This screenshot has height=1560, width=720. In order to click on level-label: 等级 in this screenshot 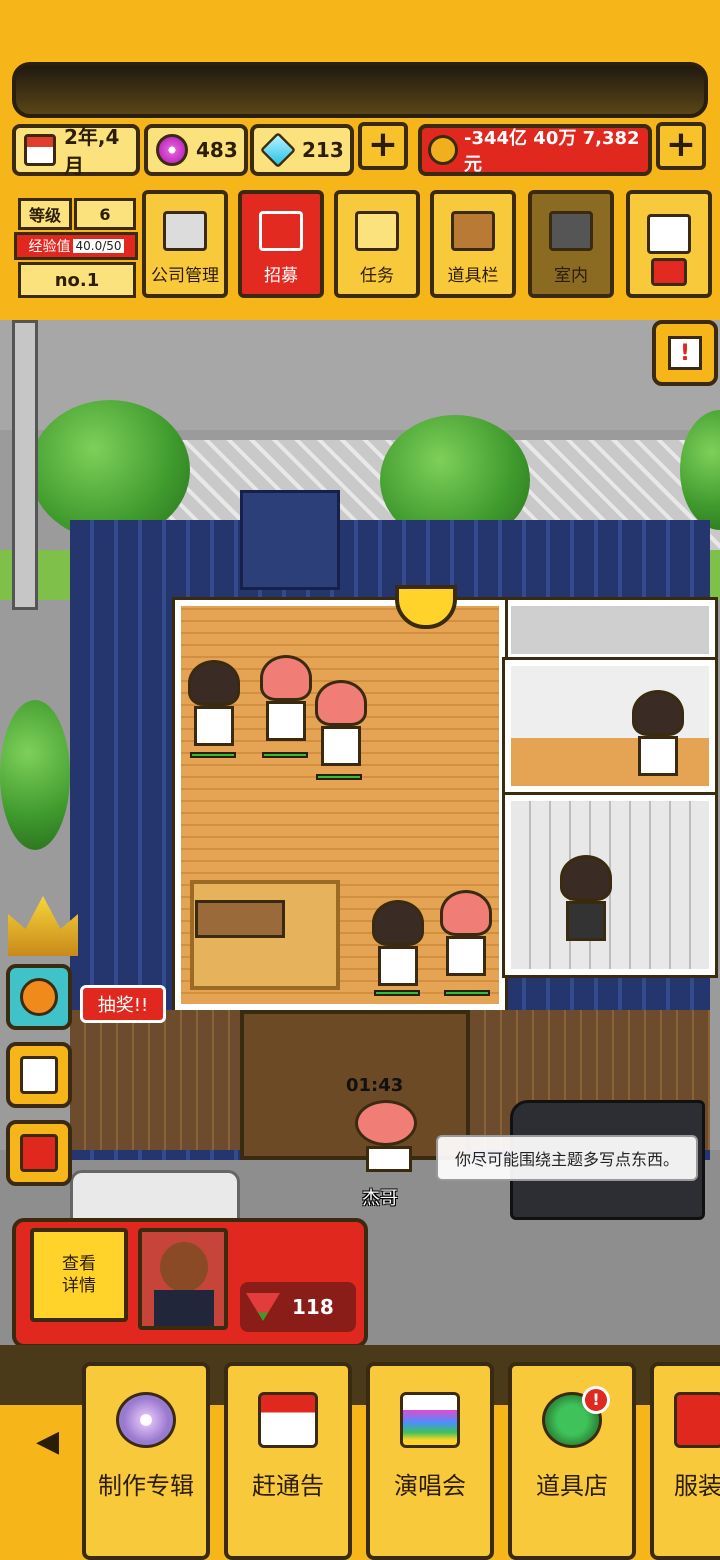, I will do `click(45, 214)`.